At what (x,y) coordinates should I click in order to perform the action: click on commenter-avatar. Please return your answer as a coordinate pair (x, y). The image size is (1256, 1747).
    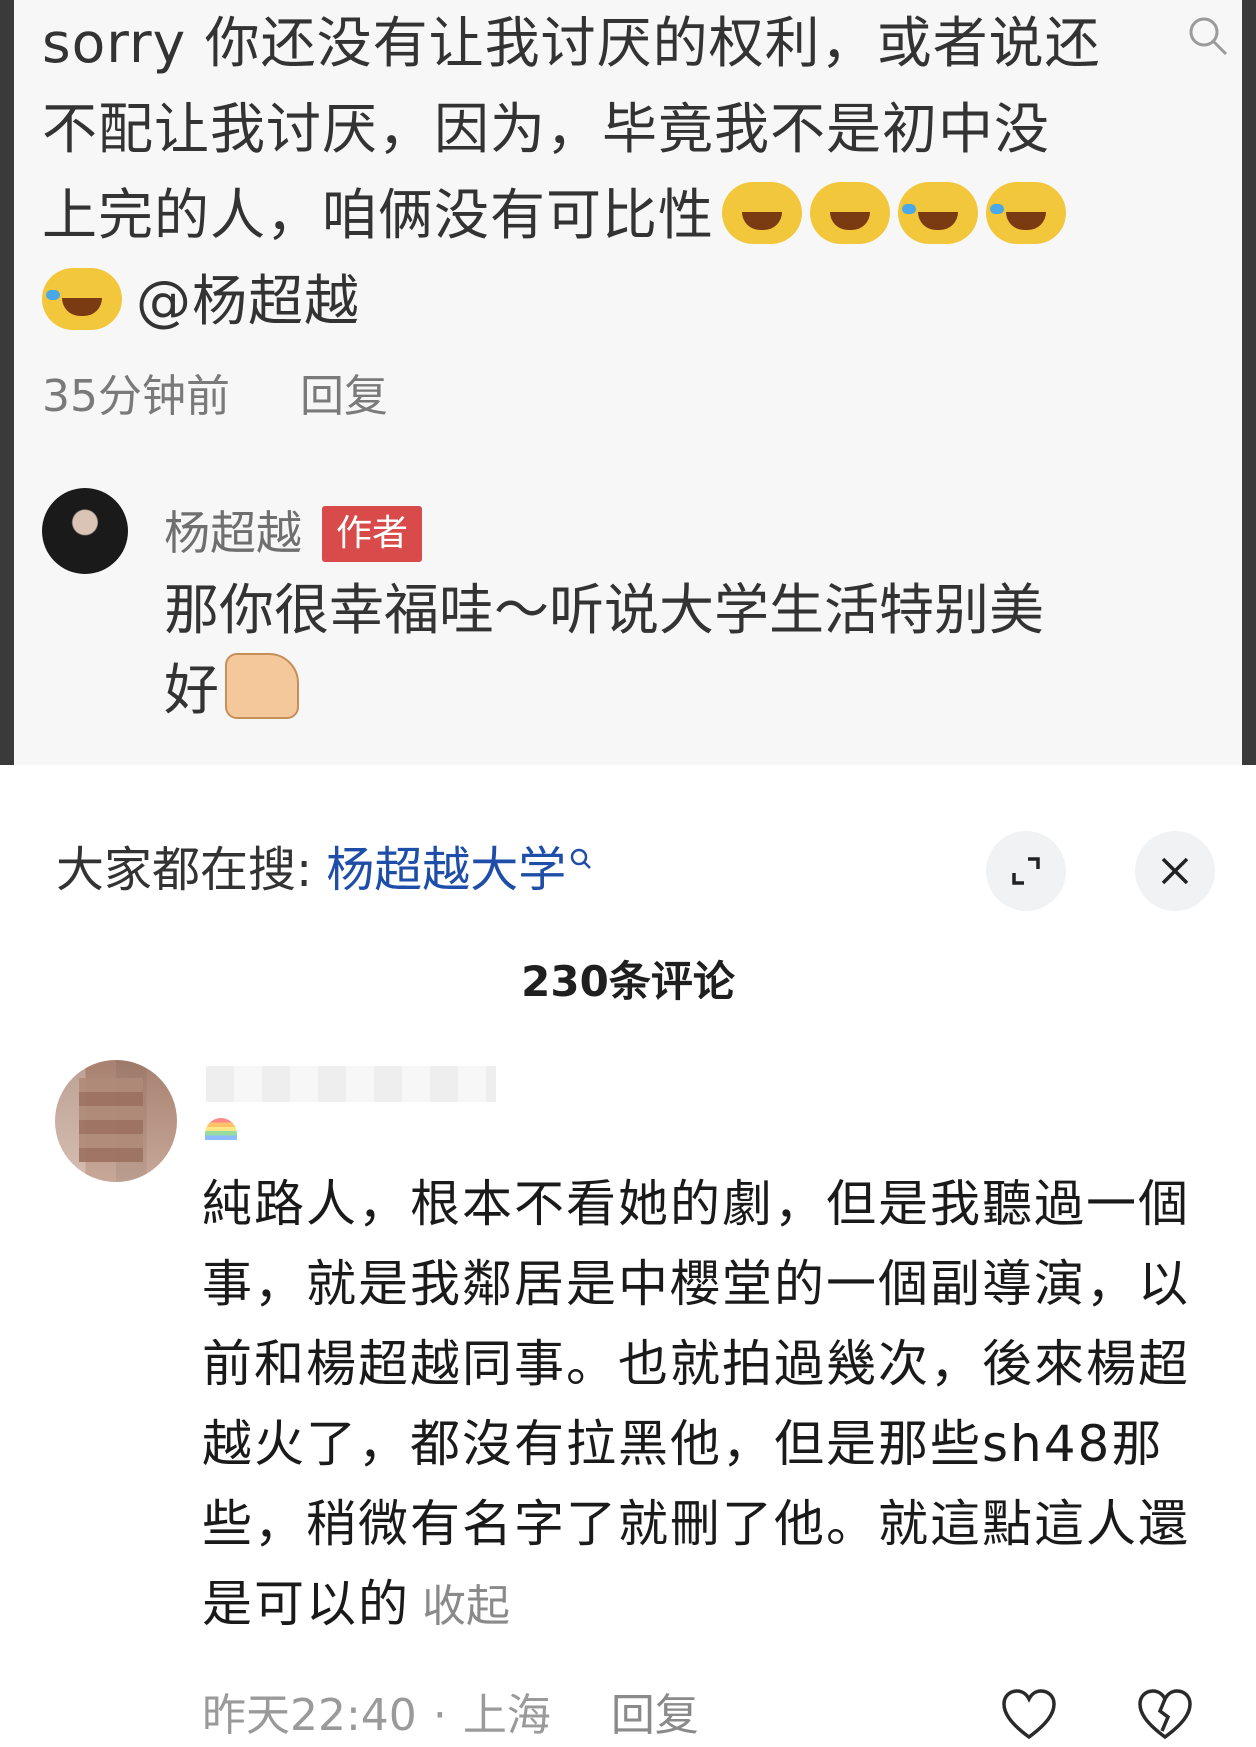
    Looking at the image, I should click on (116, 1121).